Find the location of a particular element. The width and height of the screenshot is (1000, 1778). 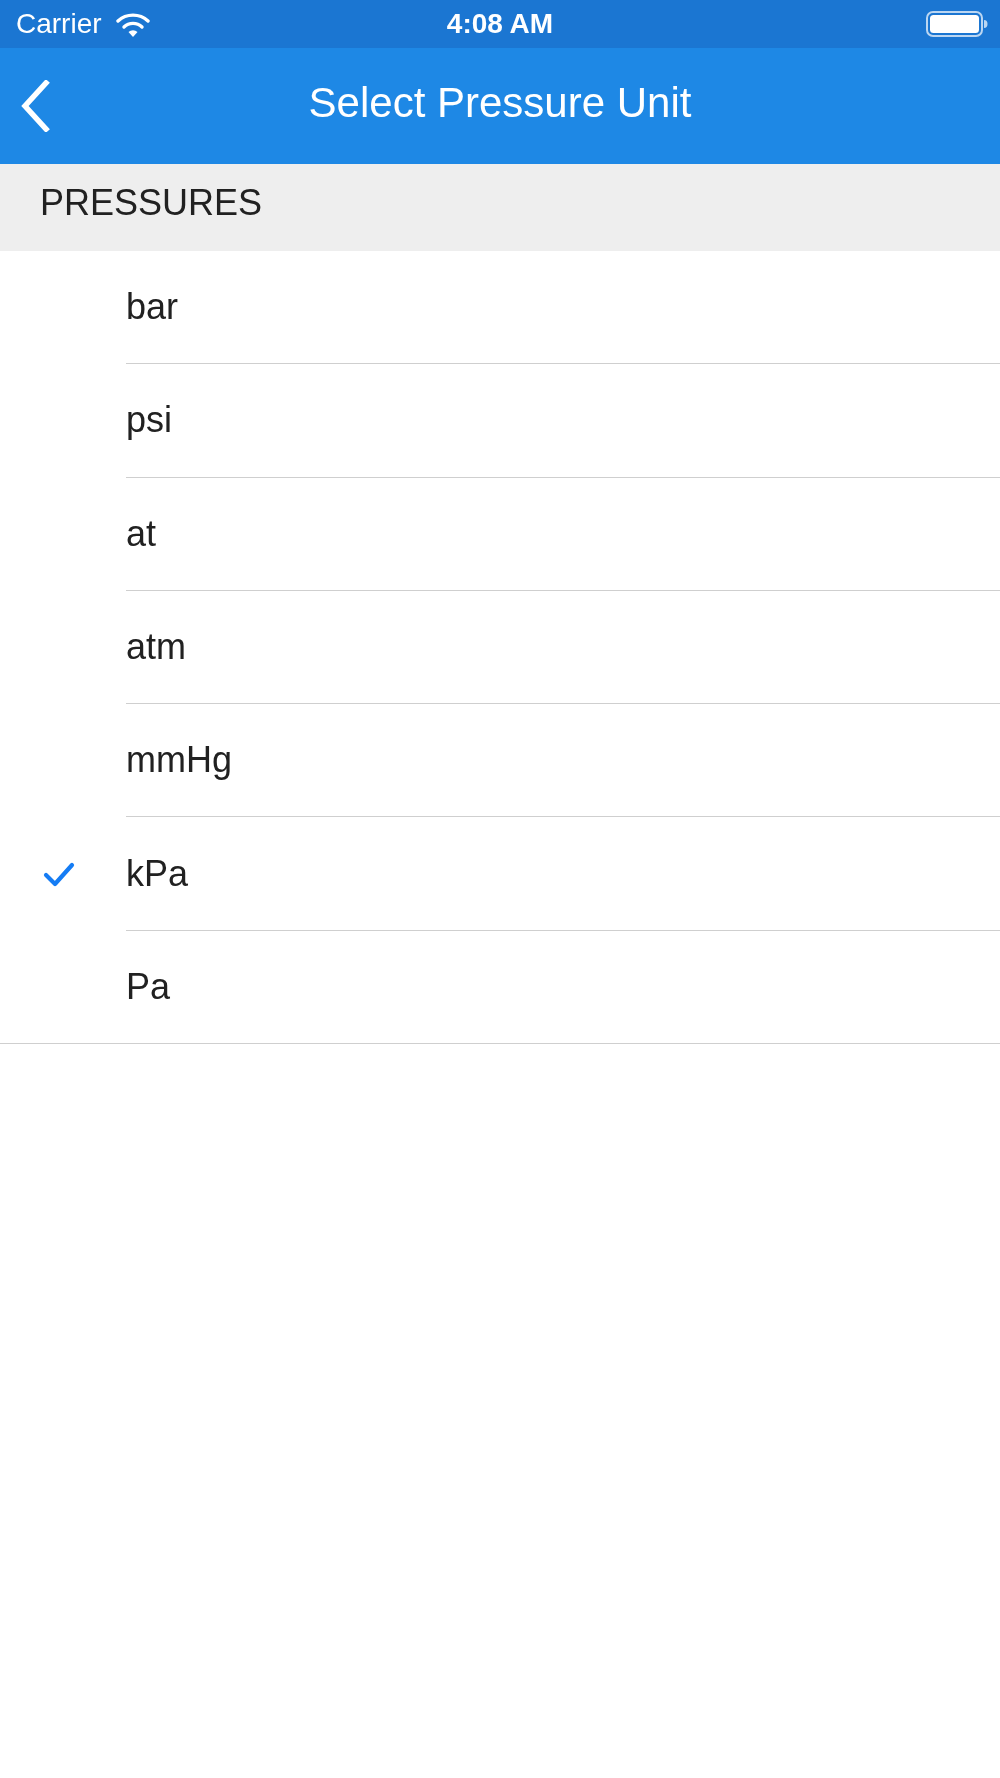

unit-label: bar is located at coordinates (152, 307).